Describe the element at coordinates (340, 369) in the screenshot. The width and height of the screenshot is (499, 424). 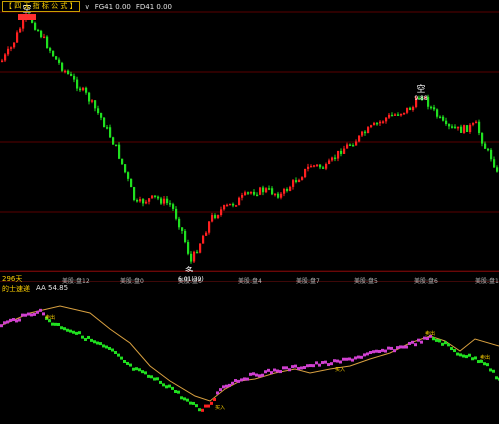
I see `signal-label: 买入` at that location.